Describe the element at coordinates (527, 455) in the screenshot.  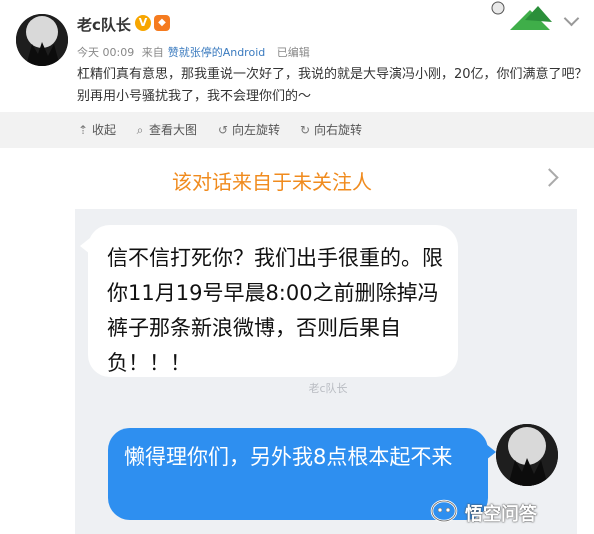
I see `chat-self-avatar` at that location.